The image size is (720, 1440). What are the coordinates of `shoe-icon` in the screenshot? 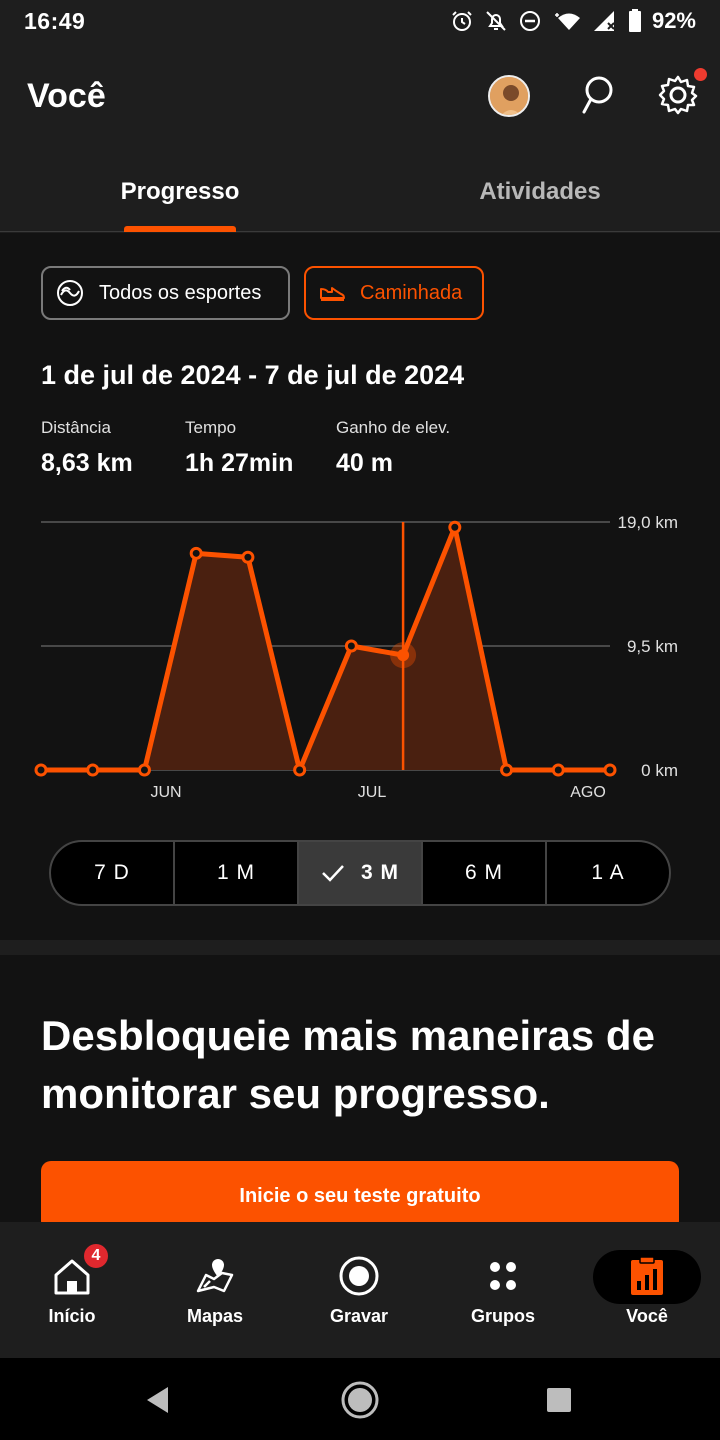 It's located at (332, 294).